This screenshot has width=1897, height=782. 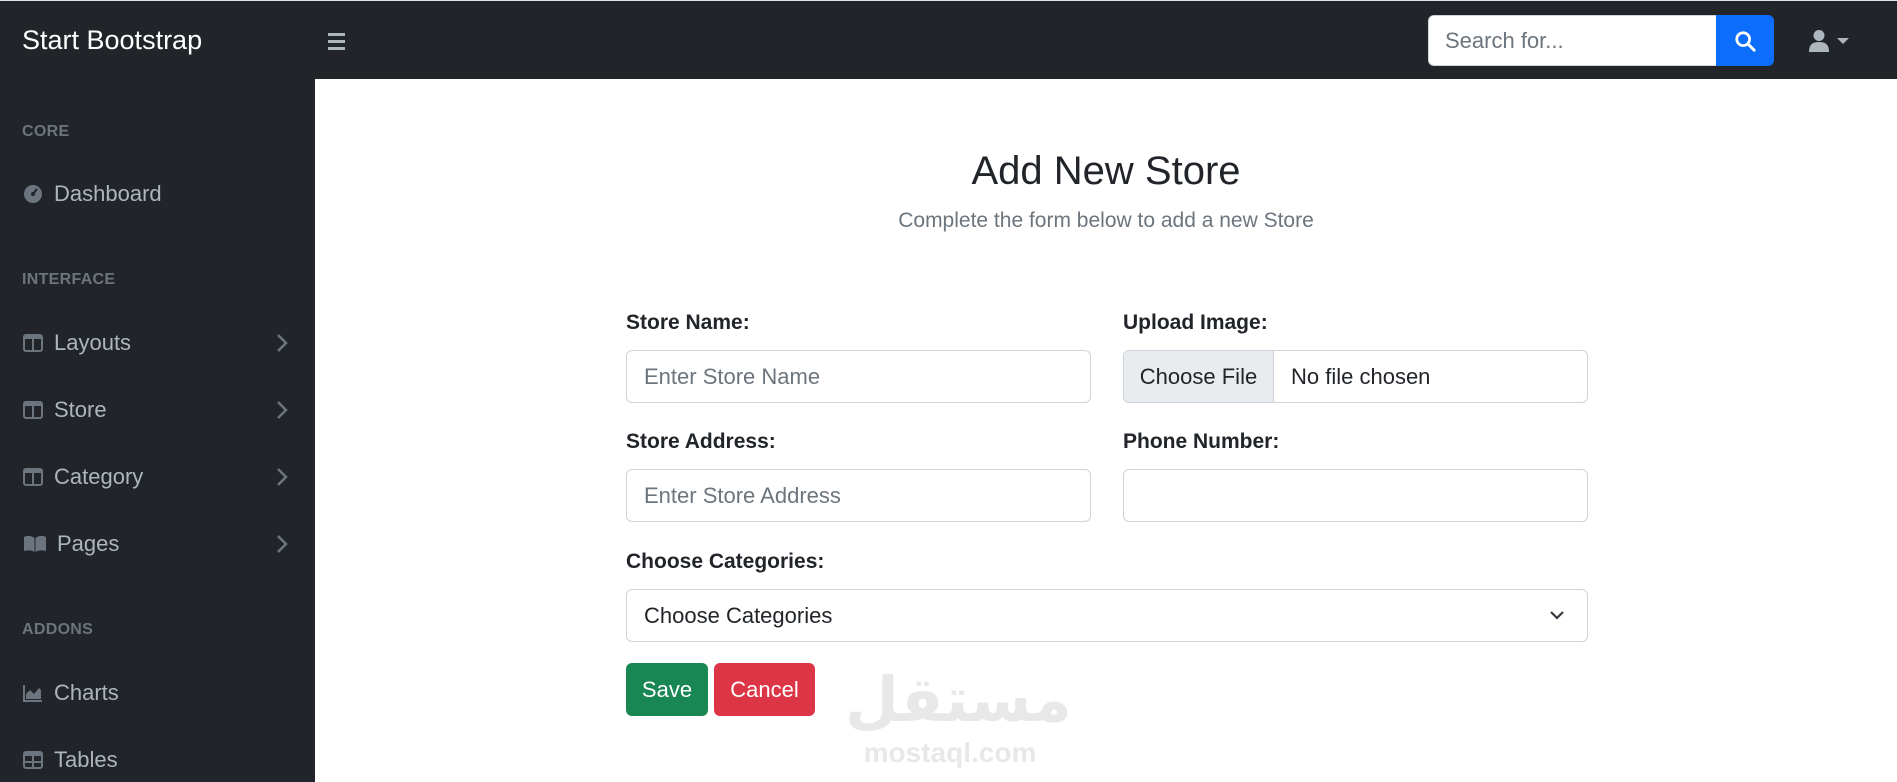 I want to click on watermark-arabic: مستقل, so click(x=958, y=699).